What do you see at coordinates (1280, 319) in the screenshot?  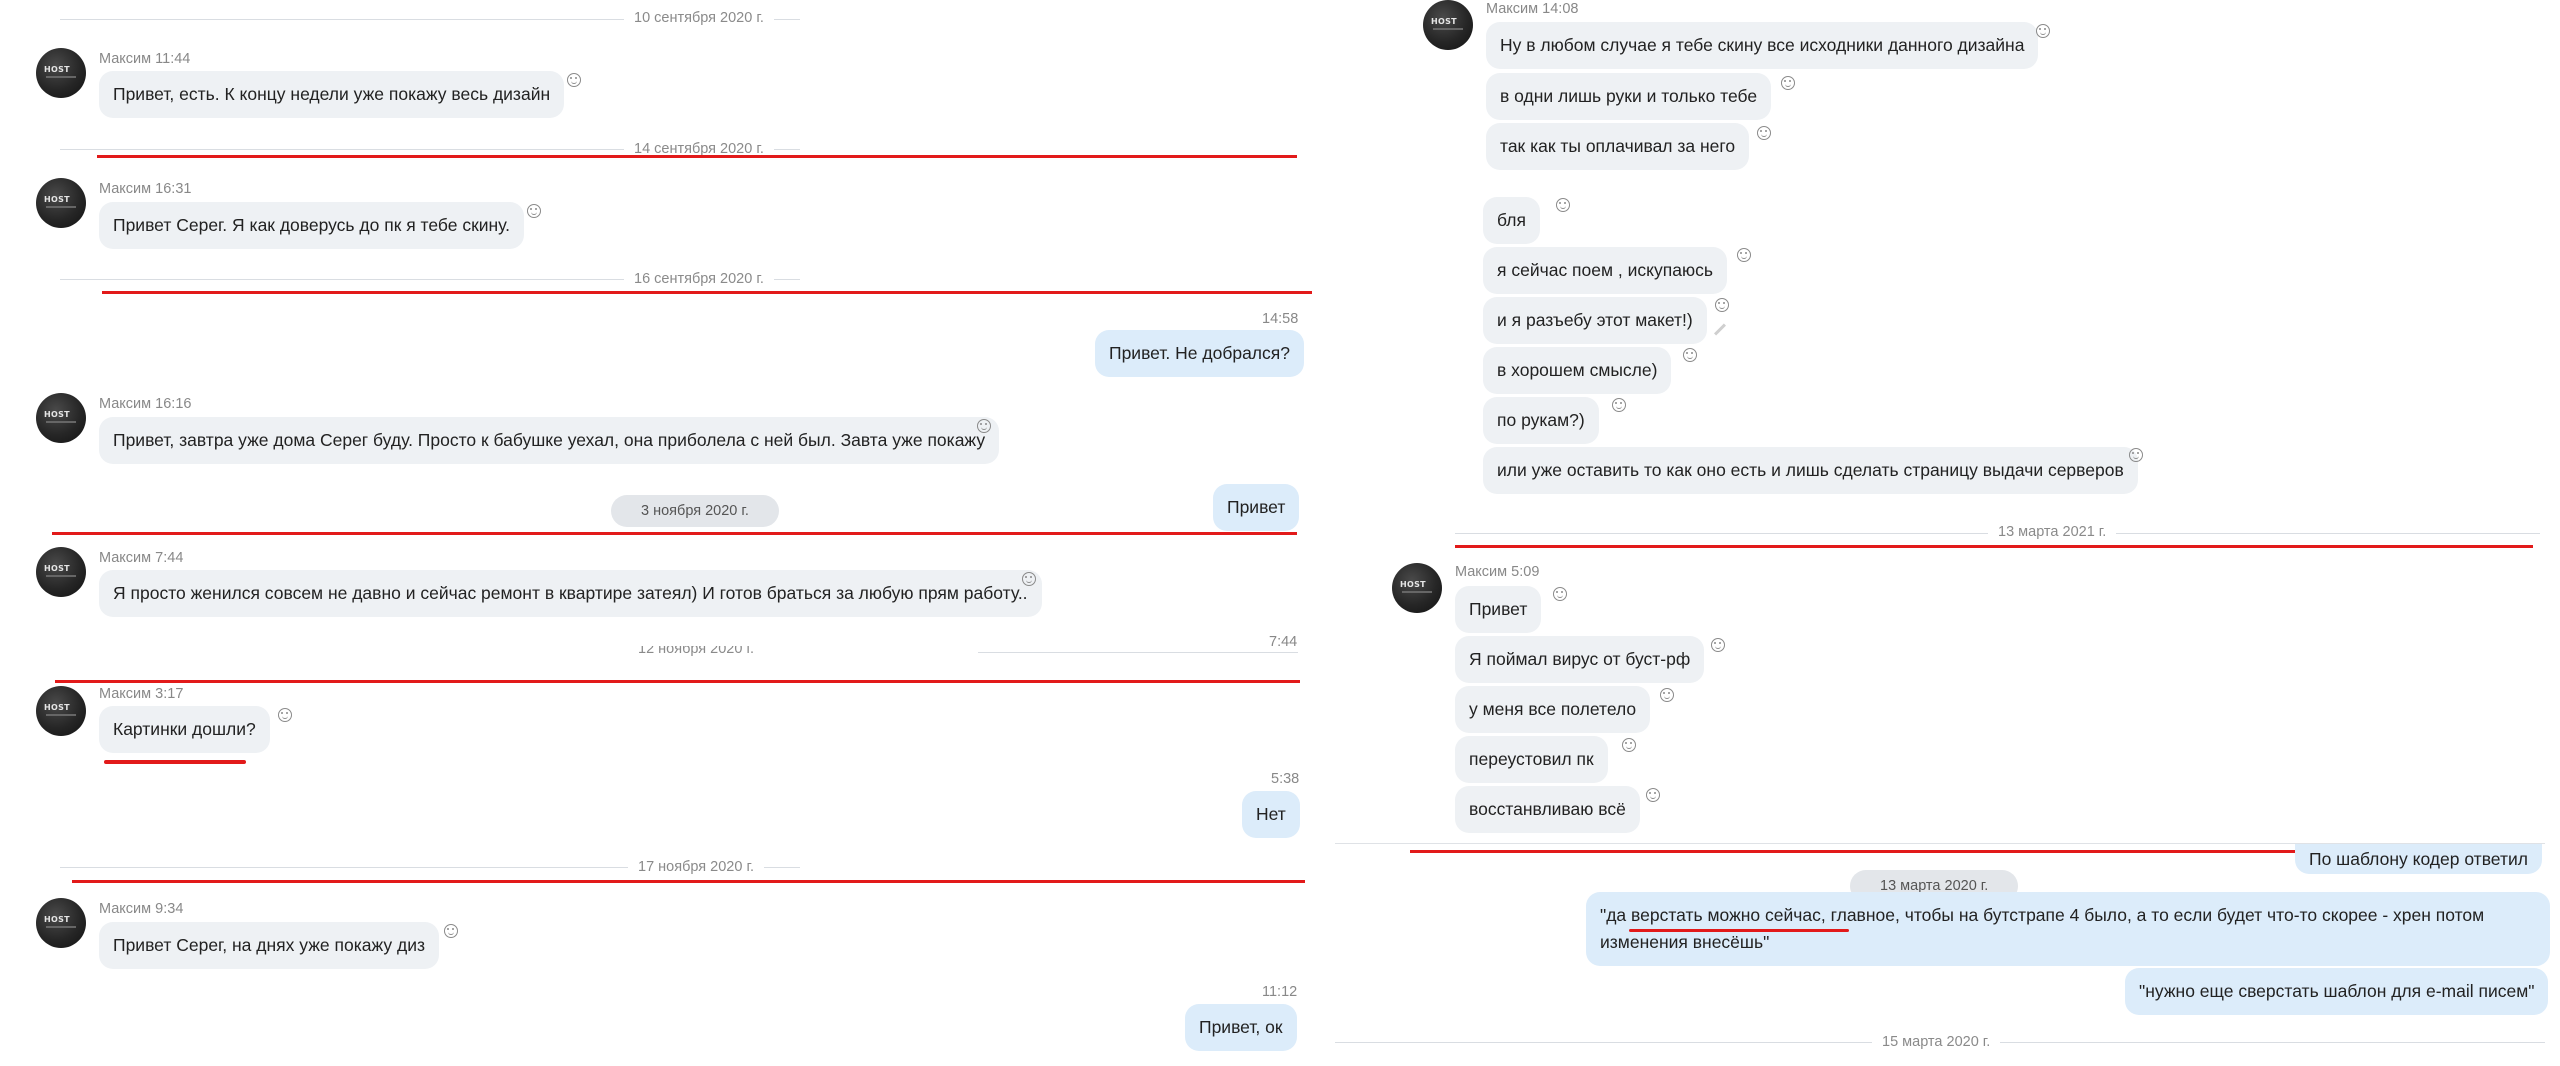 I see `message-time: 14:58` at bounding box center [1280, 319].